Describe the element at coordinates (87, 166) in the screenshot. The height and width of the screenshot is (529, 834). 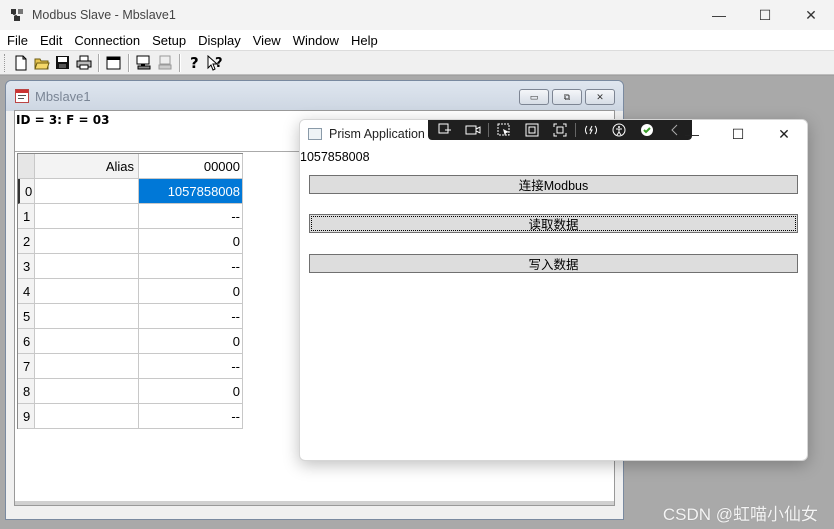
I see `alias-column-header: Alias` at that location.